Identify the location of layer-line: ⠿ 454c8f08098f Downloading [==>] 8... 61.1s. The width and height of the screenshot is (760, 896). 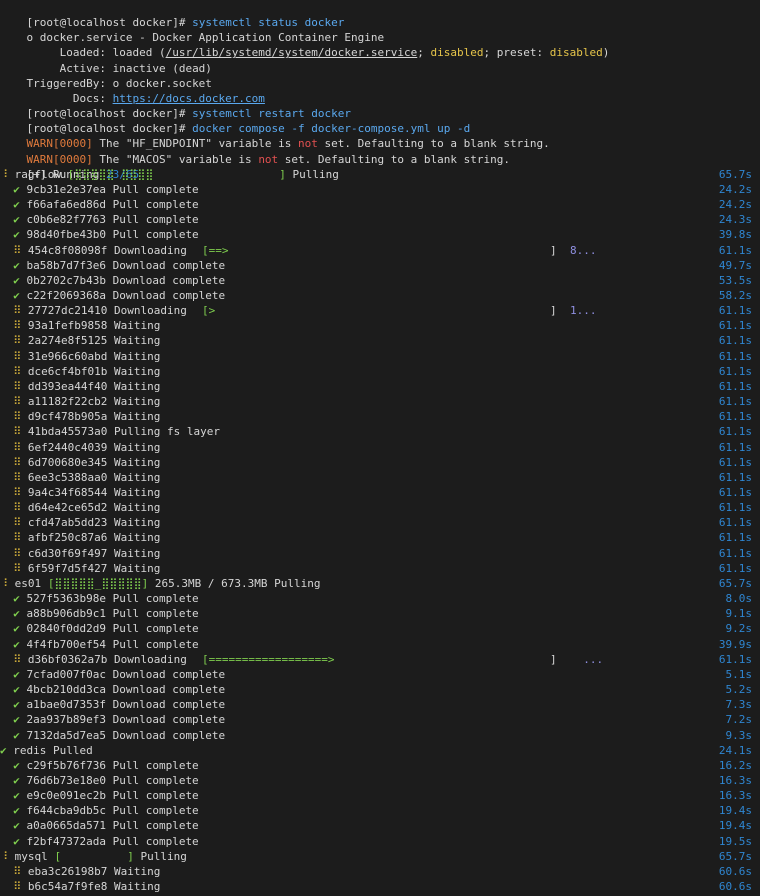
(380, 250).